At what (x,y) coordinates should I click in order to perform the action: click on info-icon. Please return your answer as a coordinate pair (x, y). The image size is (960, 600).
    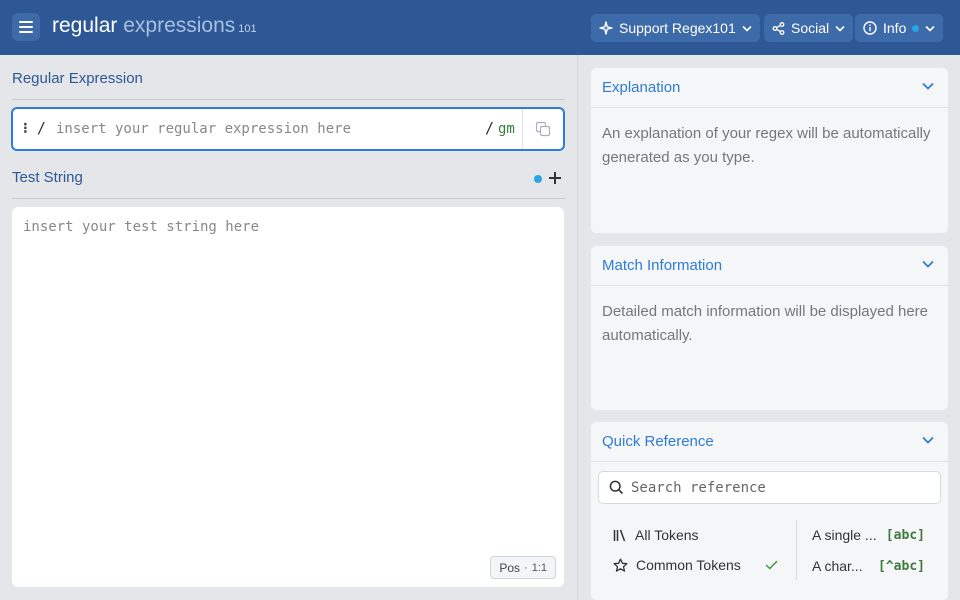
    Looking at the image, I should click on (870, 28).